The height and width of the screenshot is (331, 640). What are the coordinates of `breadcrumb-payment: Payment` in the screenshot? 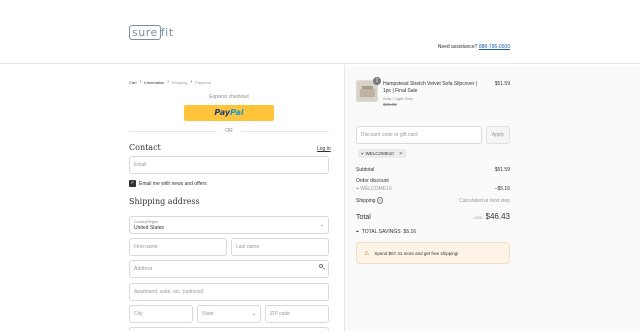 It's located at (203, 82).